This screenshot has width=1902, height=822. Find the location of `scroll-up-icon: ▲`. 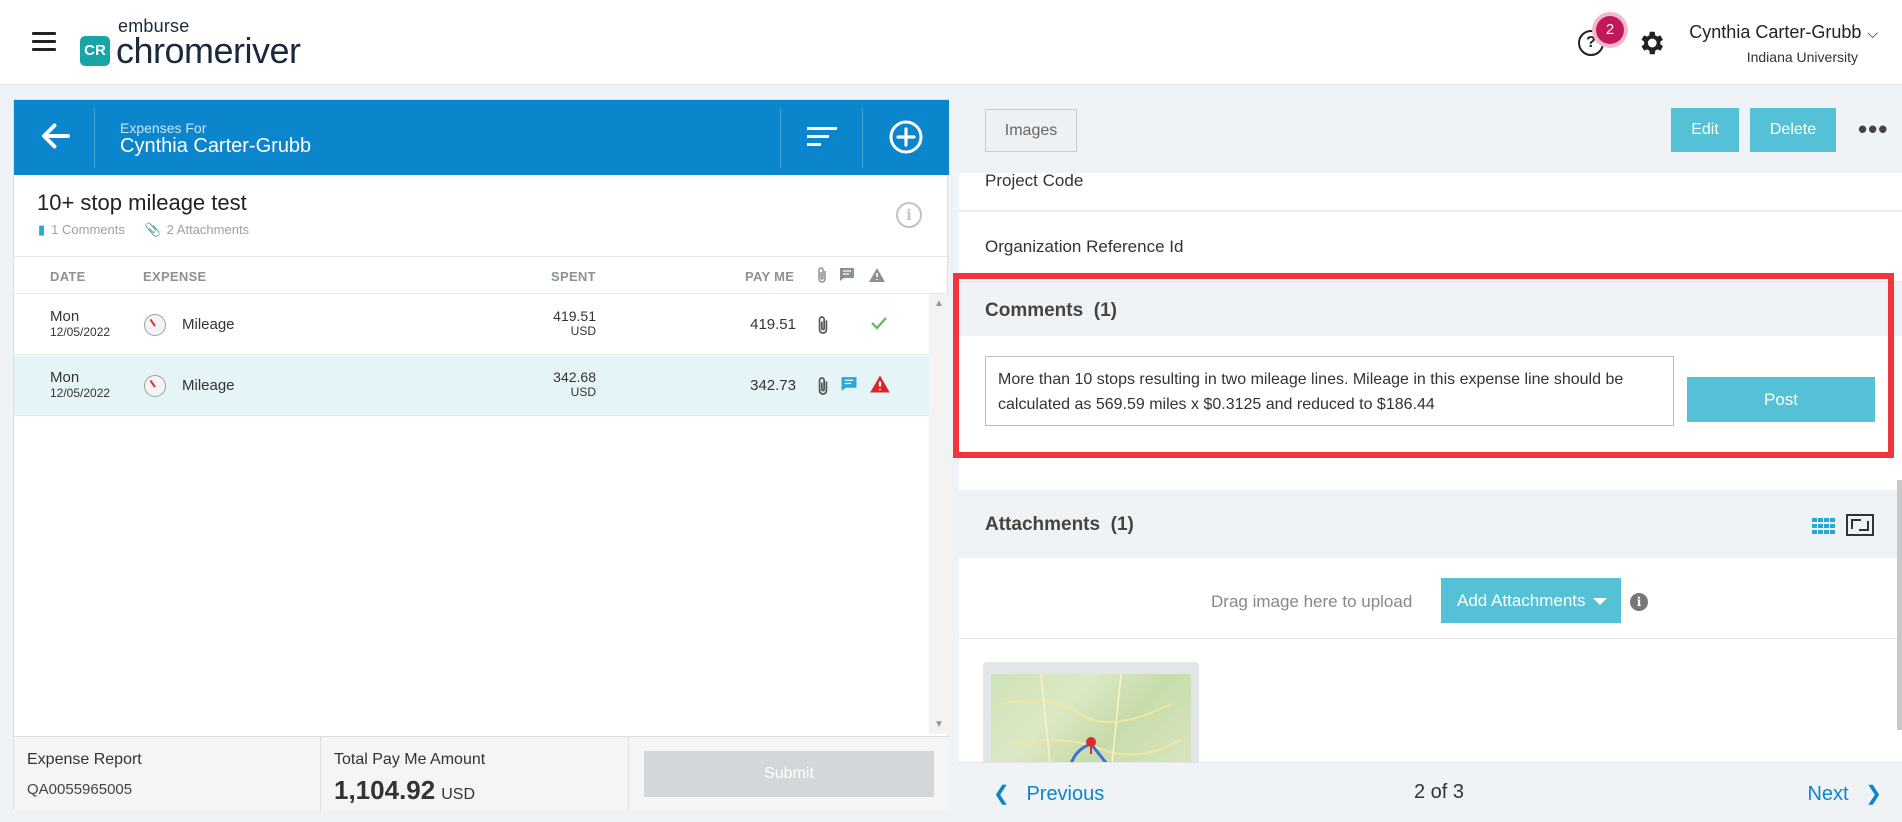

scroll-up-icon: ▲ is located at coordinates (939, 303).